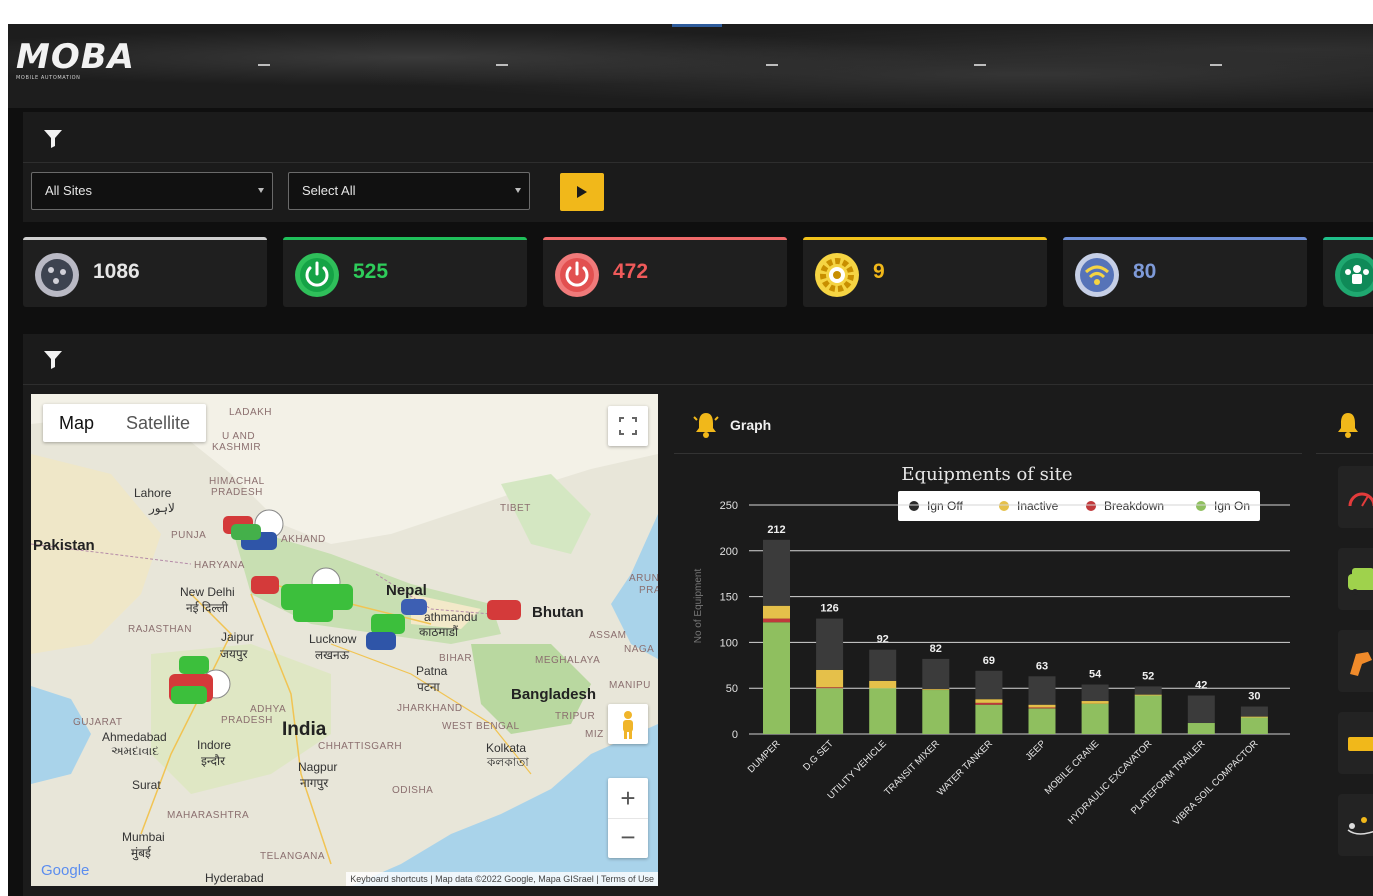  What do you see at coordinates (57, 275) in the screenshot?
I see `equipment-icon` at bounding box center [57, 275].